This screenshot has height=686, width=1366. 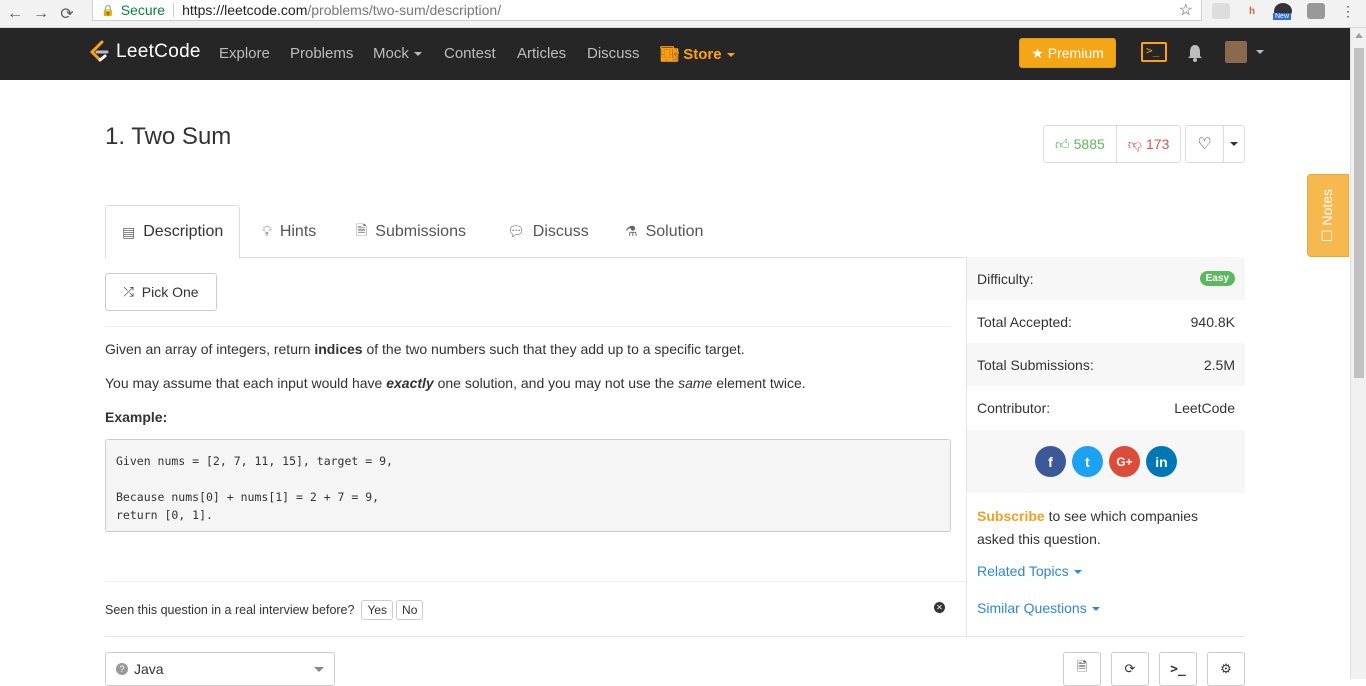 What do you see at coordinates (41, 14) in the screenshot?
I see `forward-arrow-icon: →` at bounding box center [41, 14].